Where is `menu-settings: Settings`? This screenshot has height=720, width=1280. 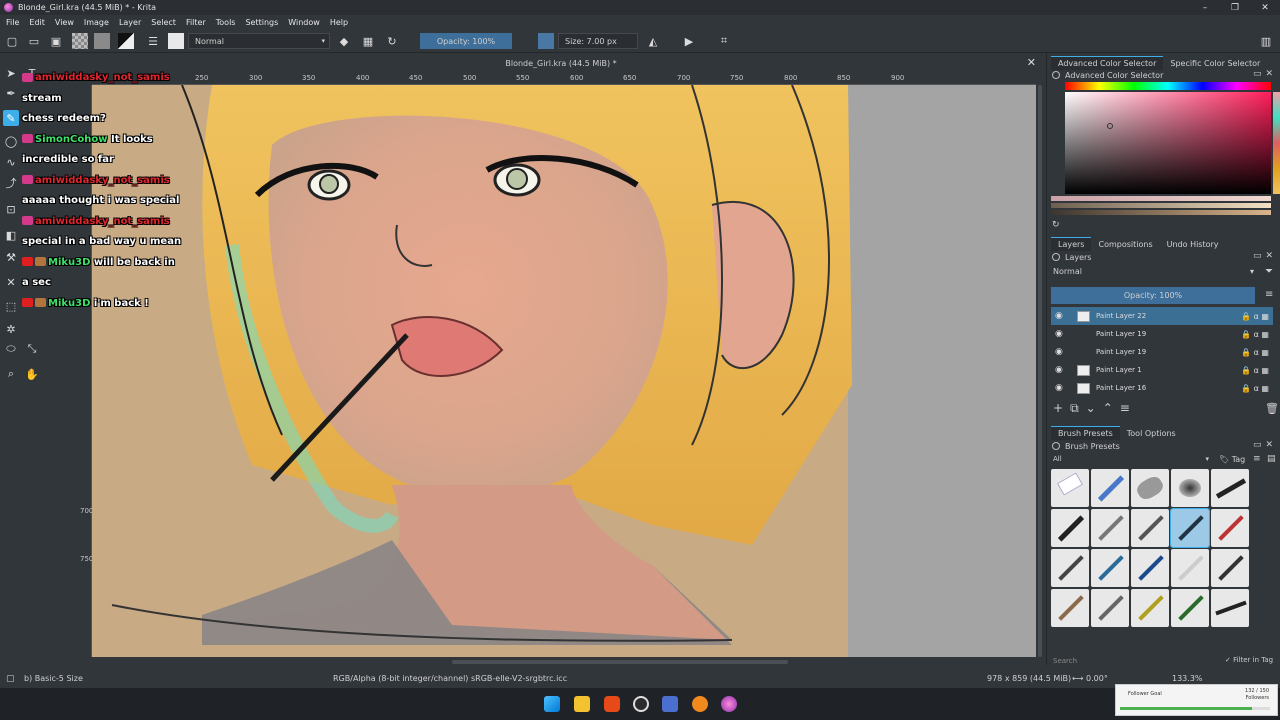
menu-settings: Settings is located at coordinates (261, 22).